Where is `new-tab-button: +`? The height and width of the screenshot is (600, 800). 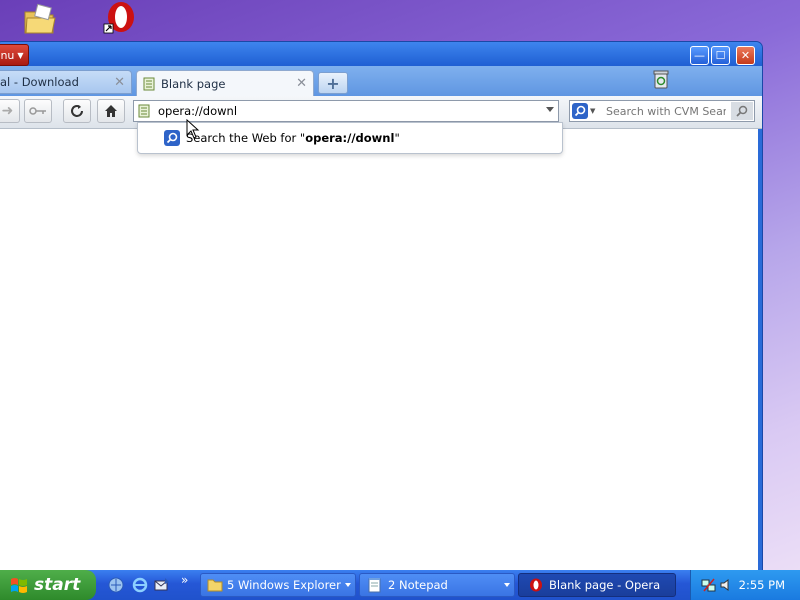 new-tab-button: + is located at coordinates (333, 83).